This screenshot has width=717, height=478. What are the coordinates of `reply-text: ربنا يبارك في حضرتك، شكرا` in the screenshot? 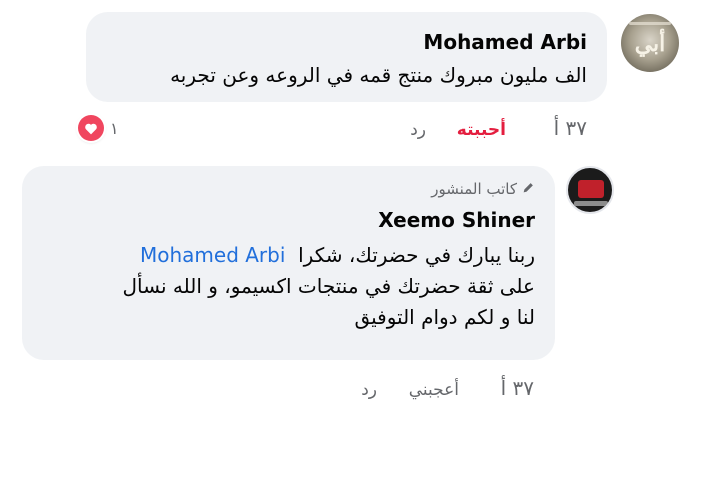 It's located at (416, 255).